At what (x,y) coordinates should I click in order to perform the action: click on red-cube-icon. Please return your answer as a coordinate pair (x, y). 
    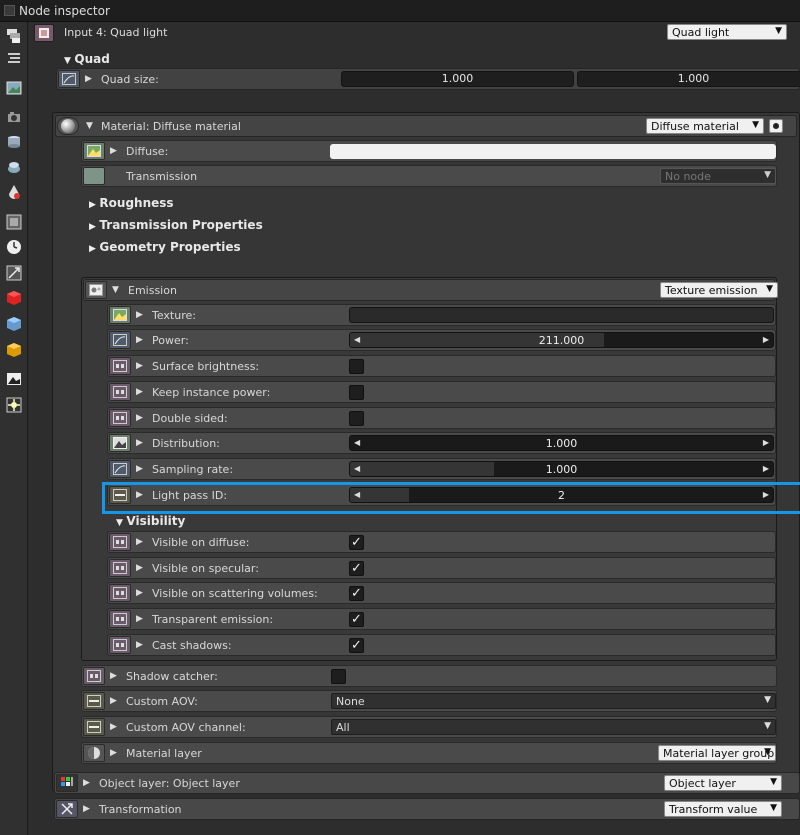
    Looking at the image, I should click on (14, 298).